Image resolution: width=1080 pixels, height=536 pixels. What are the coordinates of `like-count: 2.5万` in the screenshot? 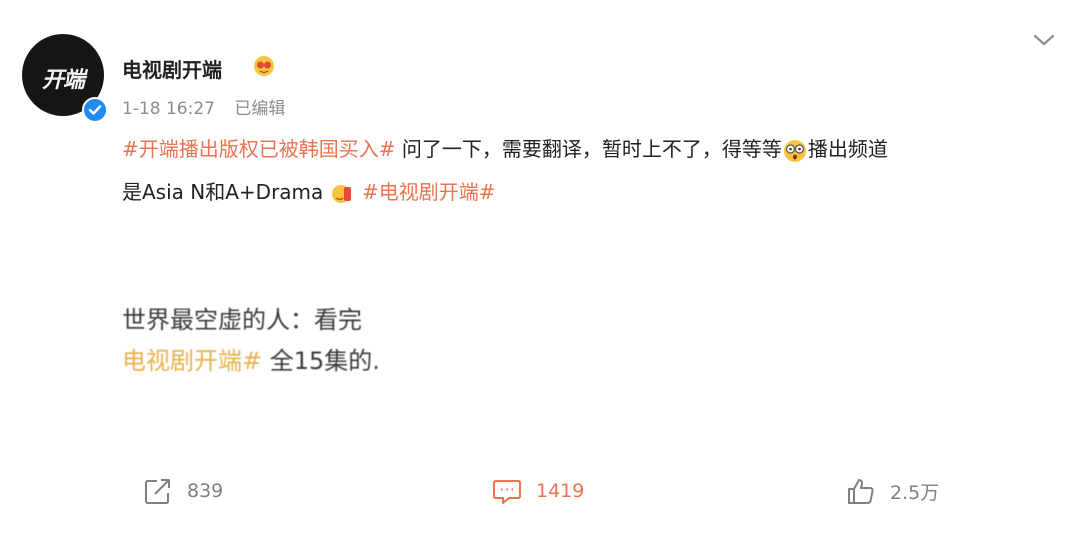 It's located at (915, 492).